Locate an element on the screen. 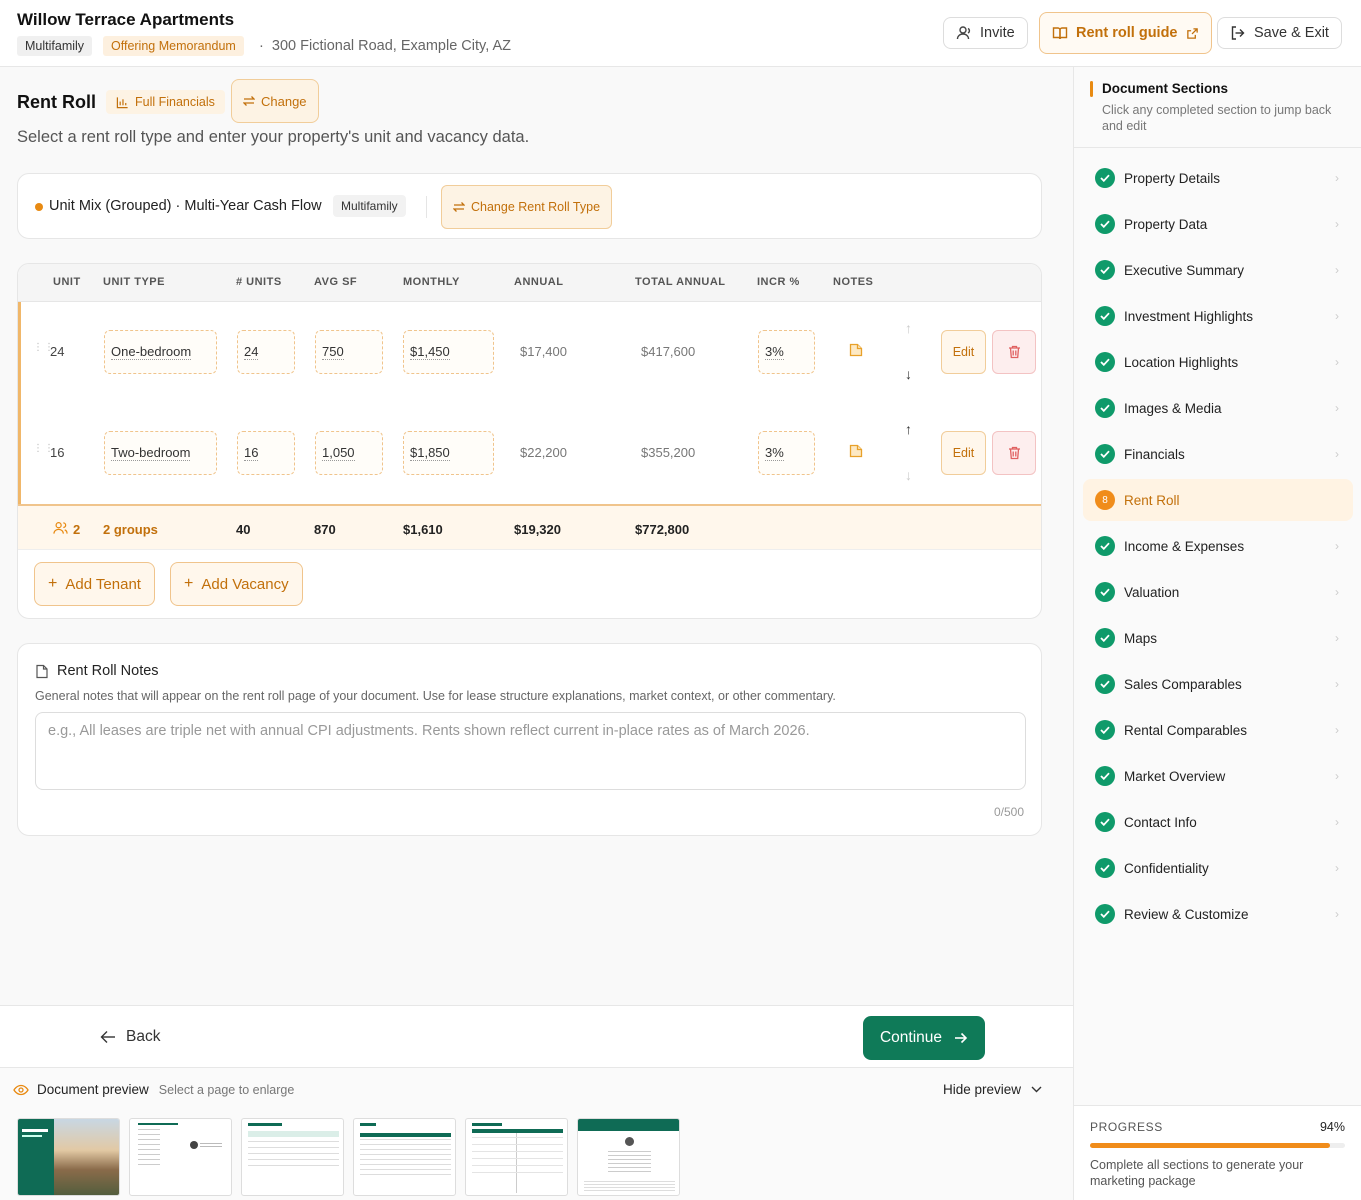 The height and width of the screenshot is (1200, 1361). total-annual-value: $355,200 is located at coordinates (668, 452).